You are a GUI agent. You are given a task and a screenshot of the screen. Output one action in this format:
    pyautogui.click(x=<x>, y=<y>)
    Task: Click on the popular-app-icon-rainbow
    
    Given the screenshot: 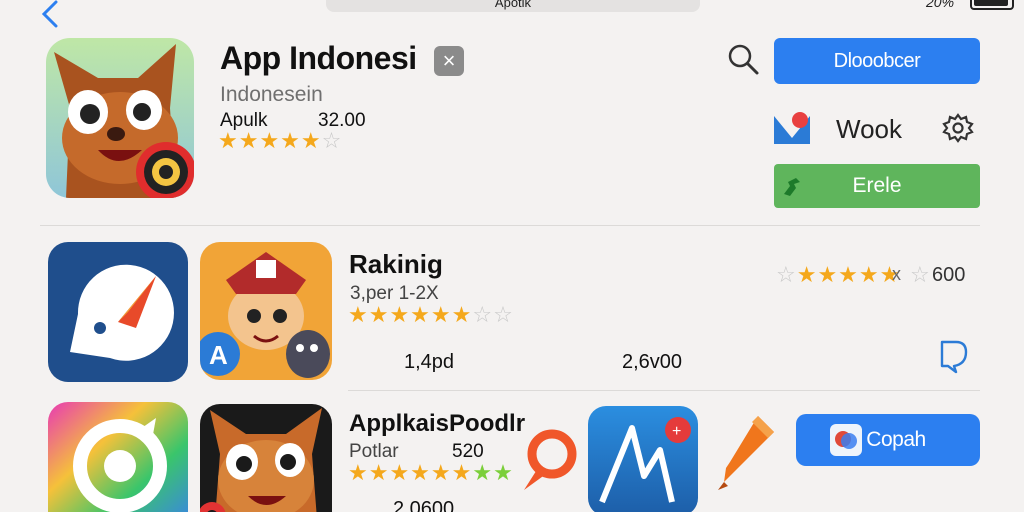 What is the action you would take?
    pyautogui.click(x=118, y=457)
    